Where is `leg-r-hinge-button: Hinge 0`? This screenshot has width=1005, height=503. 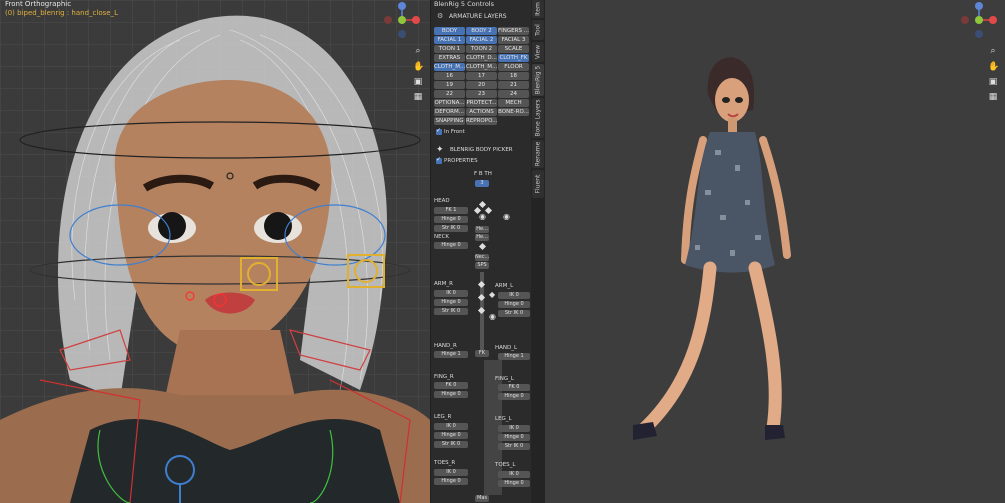
leg-r-hinge-button: Hinge 0 is located at coordinates (451, 435).